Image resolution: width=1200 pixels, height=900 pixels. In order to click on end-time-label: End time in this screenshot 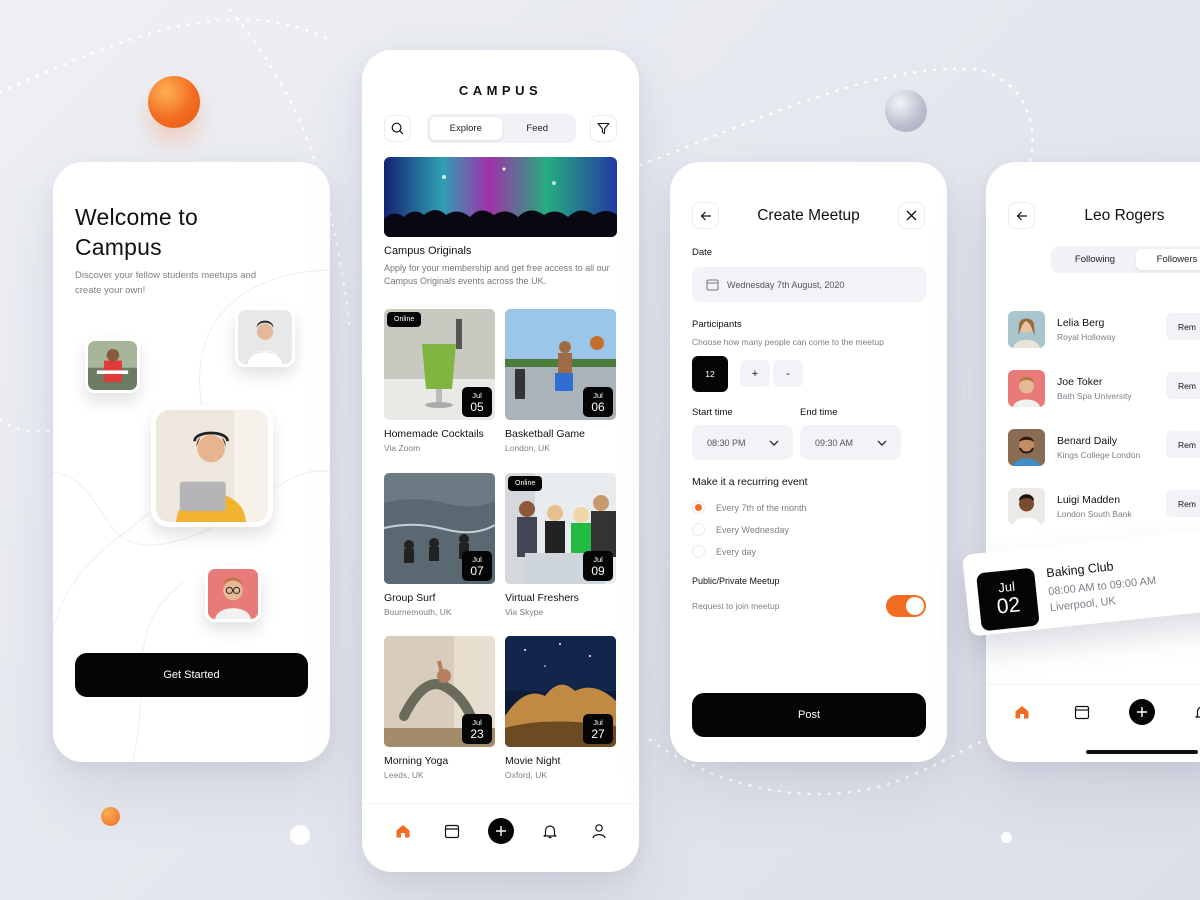, I will do `click(819, 412)`.